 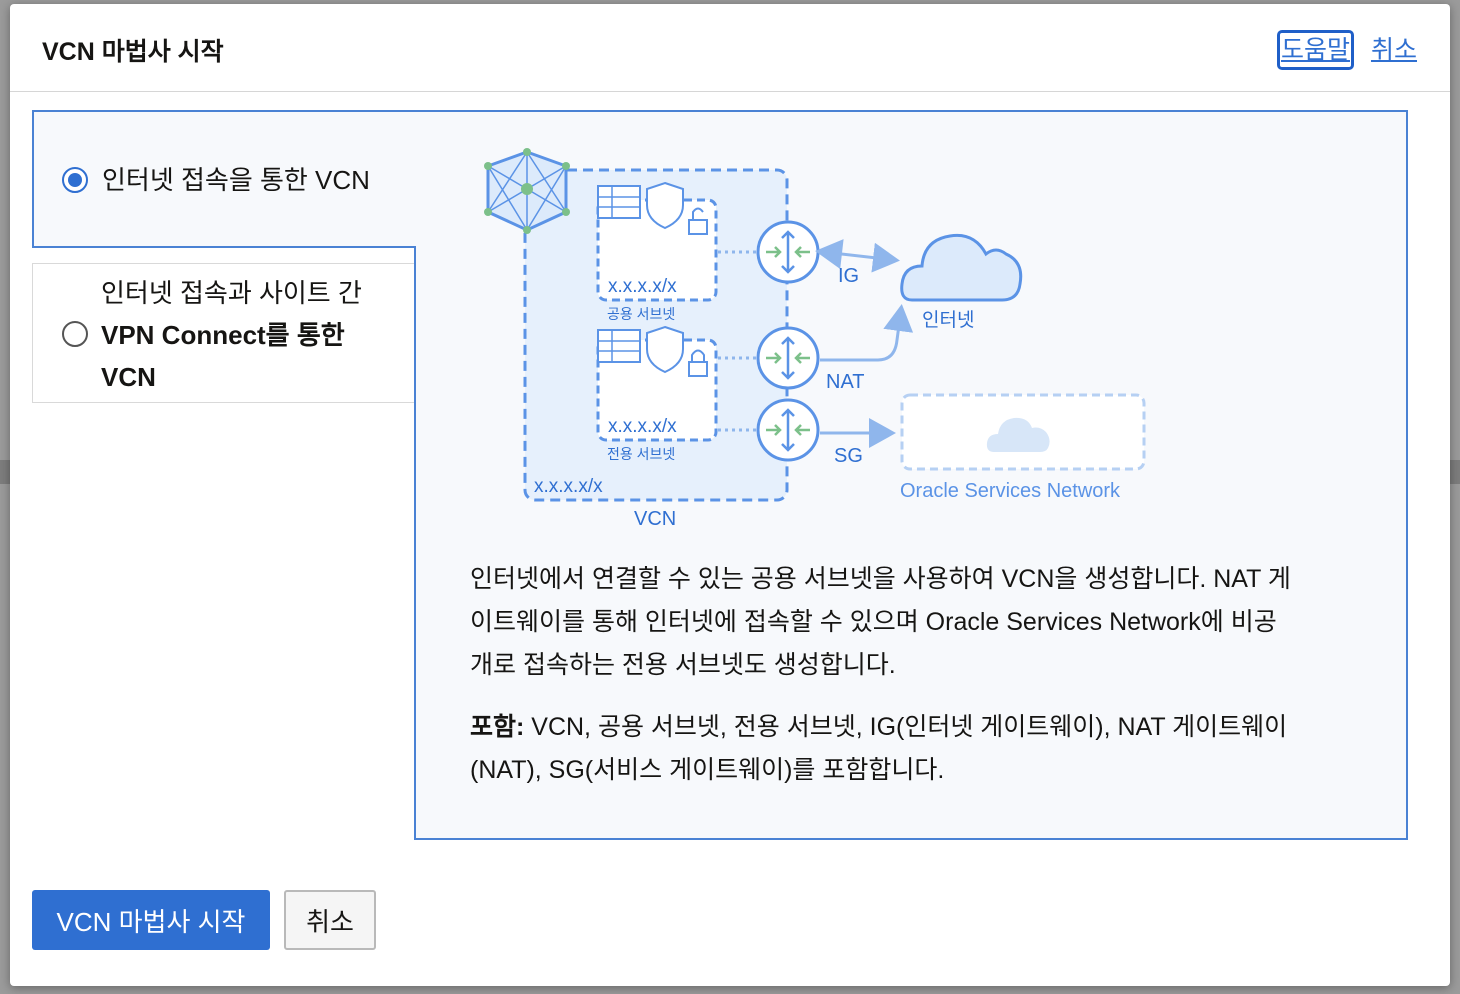 I want to click on private-subnet-label: 전용 서브넷, so click(x=641, y=454).